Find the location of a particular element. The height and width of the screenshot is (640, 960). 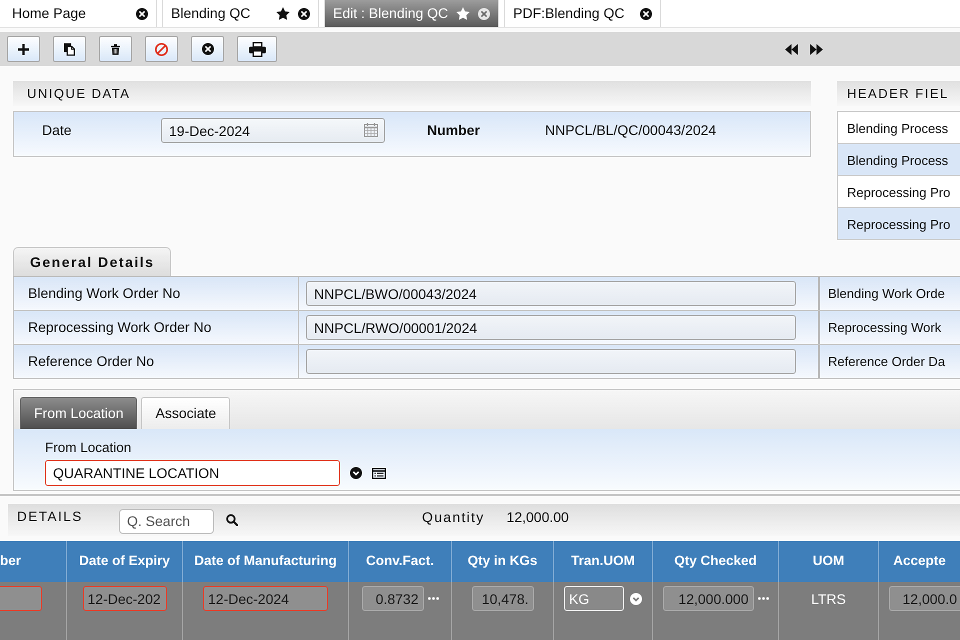

cancel-button is located at coordinates (161, 49).